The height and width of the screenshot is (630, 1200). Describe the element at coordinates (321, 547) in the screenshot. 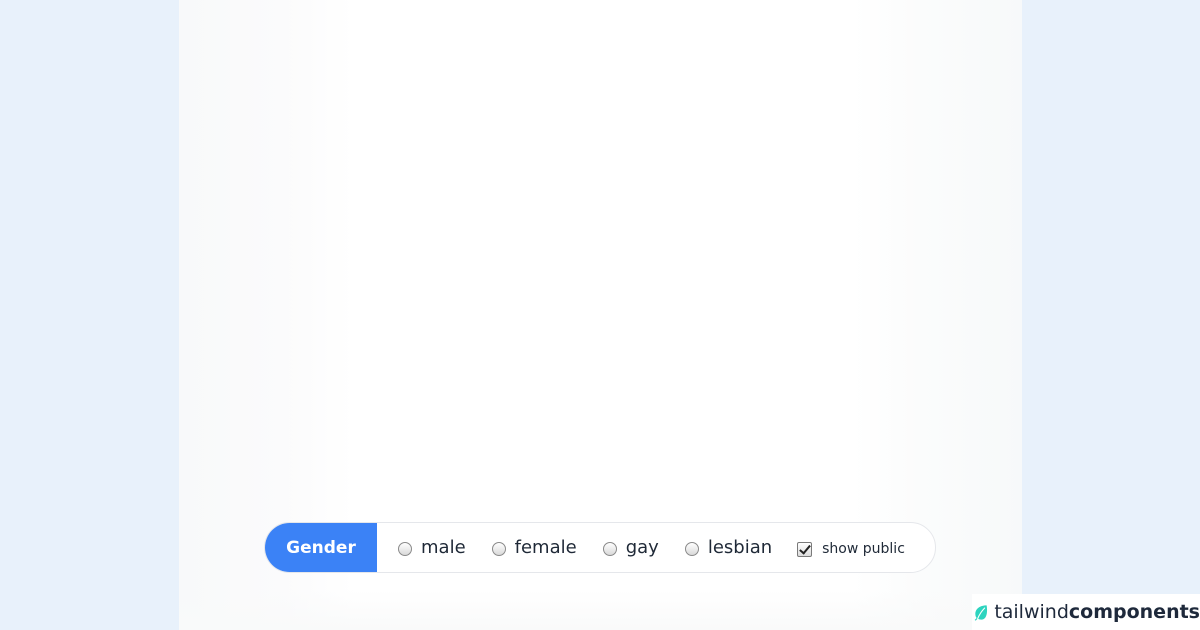

I see `gender-label: Gender` at that location.